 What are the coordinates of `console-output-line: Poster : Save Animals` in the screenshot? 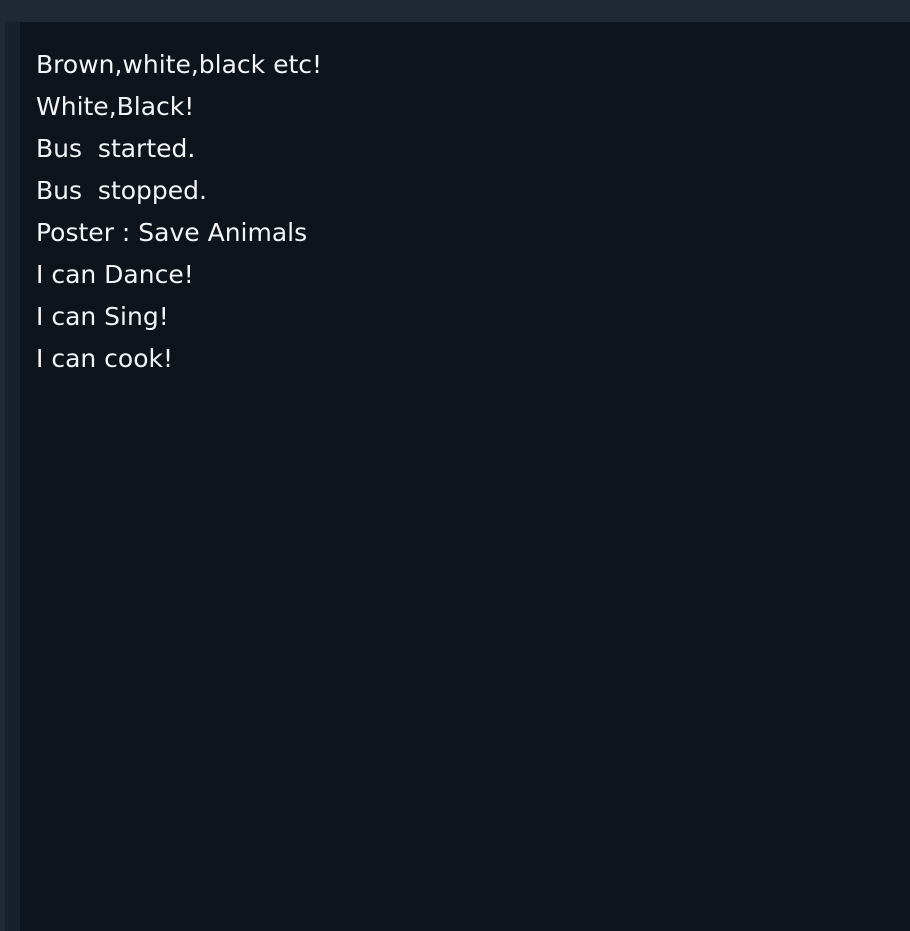 It's located at (172, 232).